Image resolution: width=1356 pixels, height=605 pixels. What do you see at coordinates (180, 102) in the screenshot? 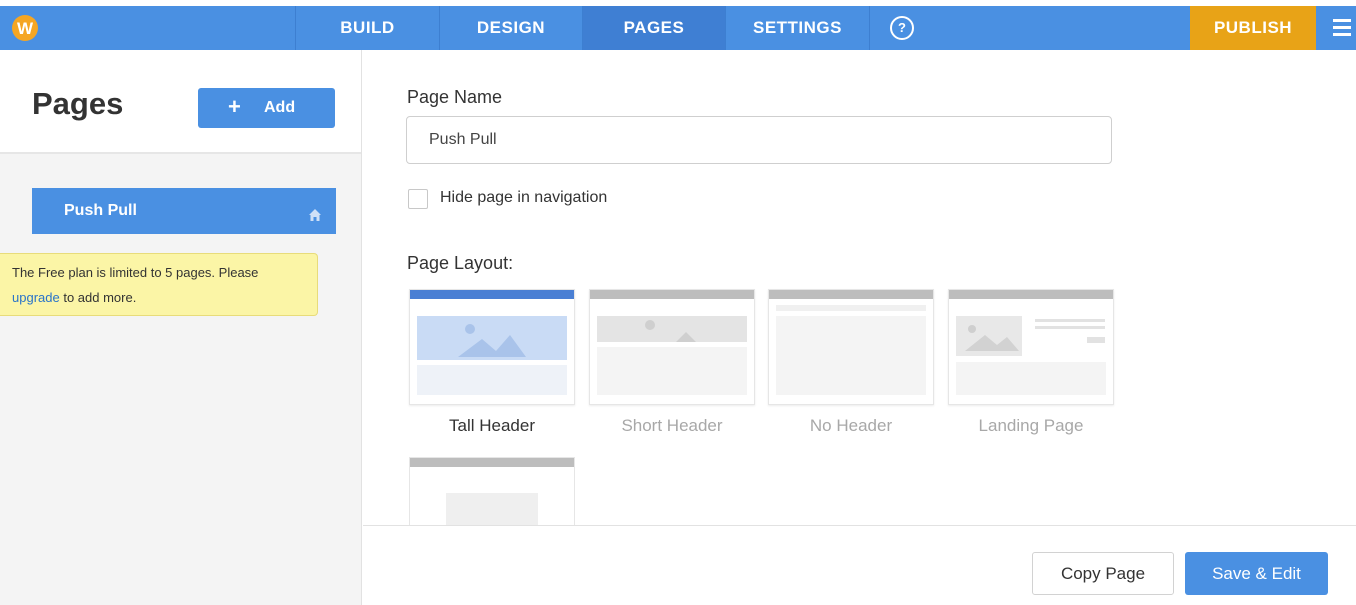
I see `sidebar-header: Pages + Add` at bounding box center [180, 102].